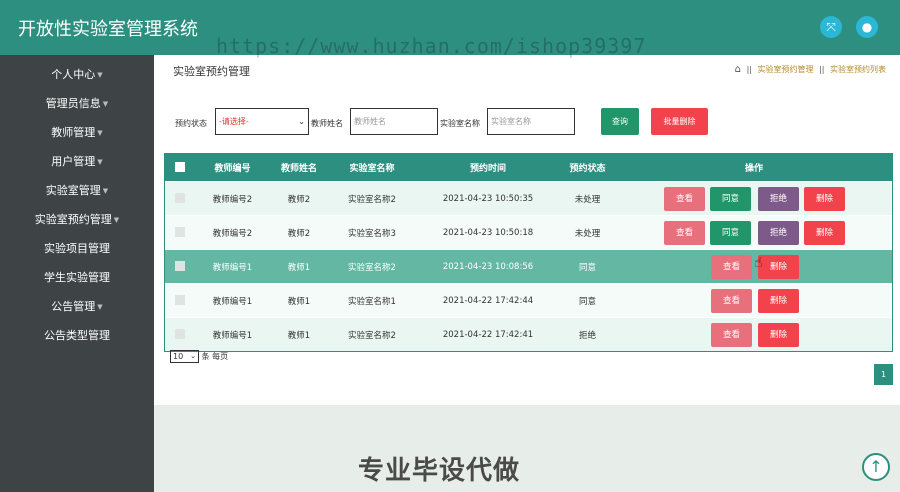 The height and width of the screenshot is (492, 900). I want to click on page-size-row: 10 ⌄ 条 每页, so click(199, 356).